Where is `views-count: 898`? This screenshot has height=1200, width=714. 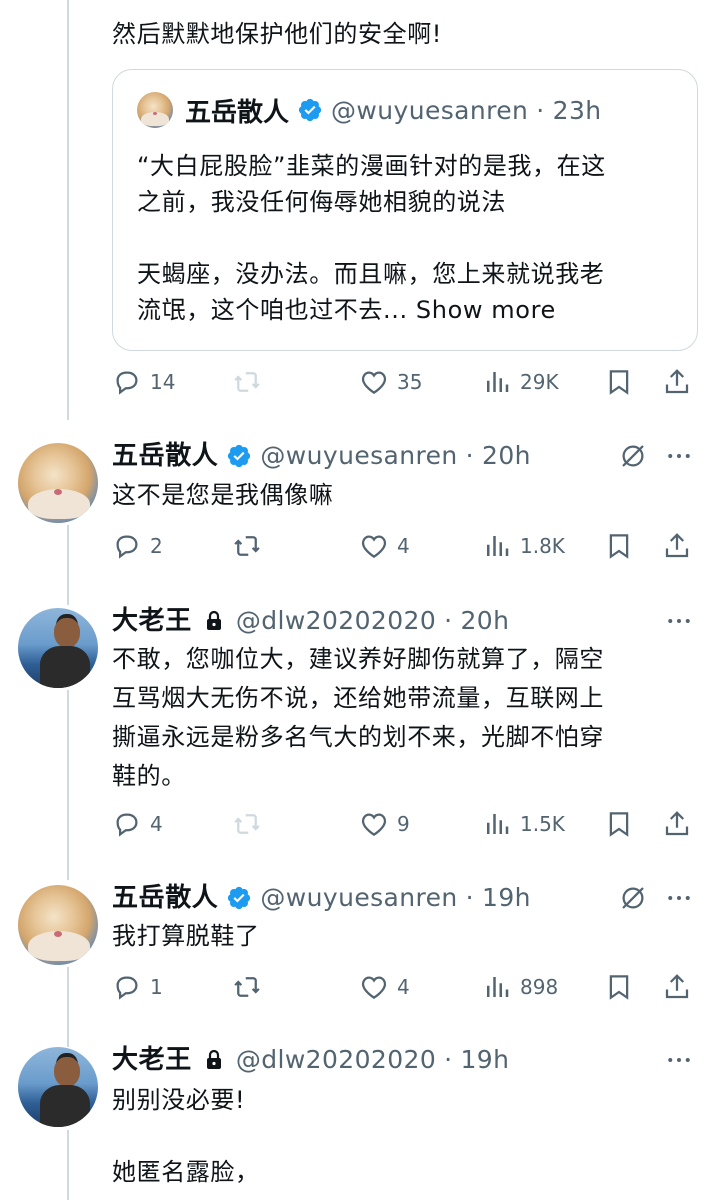 views-count: 898 is located at coordinates (539, 987).